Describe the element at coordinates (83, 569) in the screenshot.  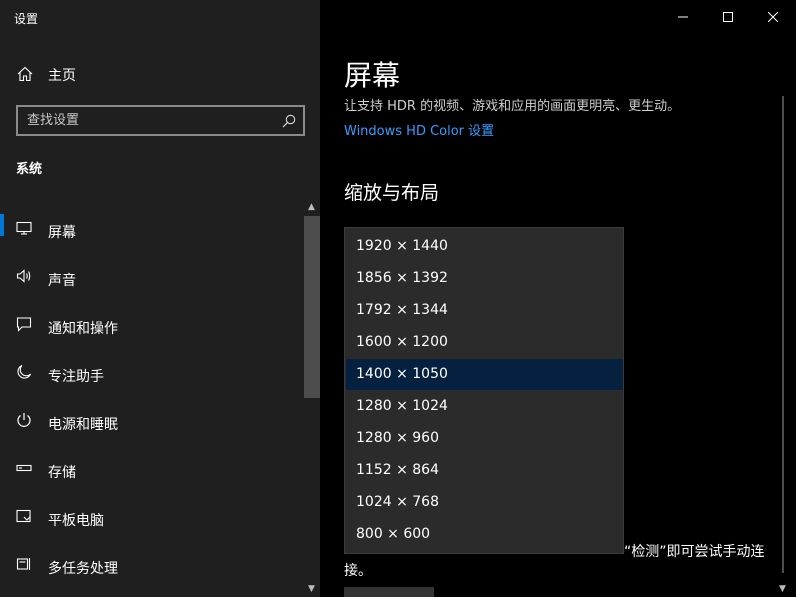
I see `sidebar-item-label: 多任务处理` at that location.